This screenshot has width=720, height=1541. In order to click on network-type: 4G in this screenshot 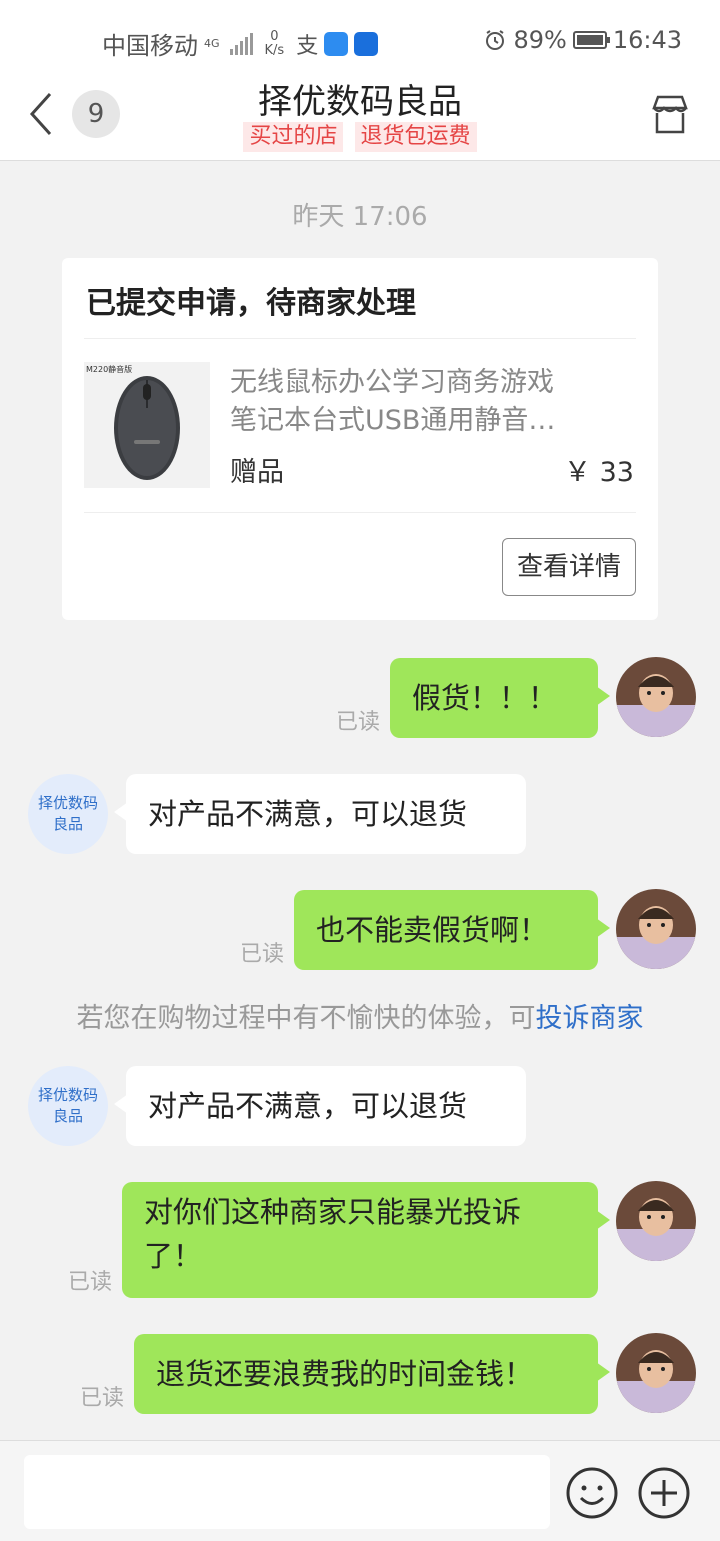, I will do `click(212, 43)`.